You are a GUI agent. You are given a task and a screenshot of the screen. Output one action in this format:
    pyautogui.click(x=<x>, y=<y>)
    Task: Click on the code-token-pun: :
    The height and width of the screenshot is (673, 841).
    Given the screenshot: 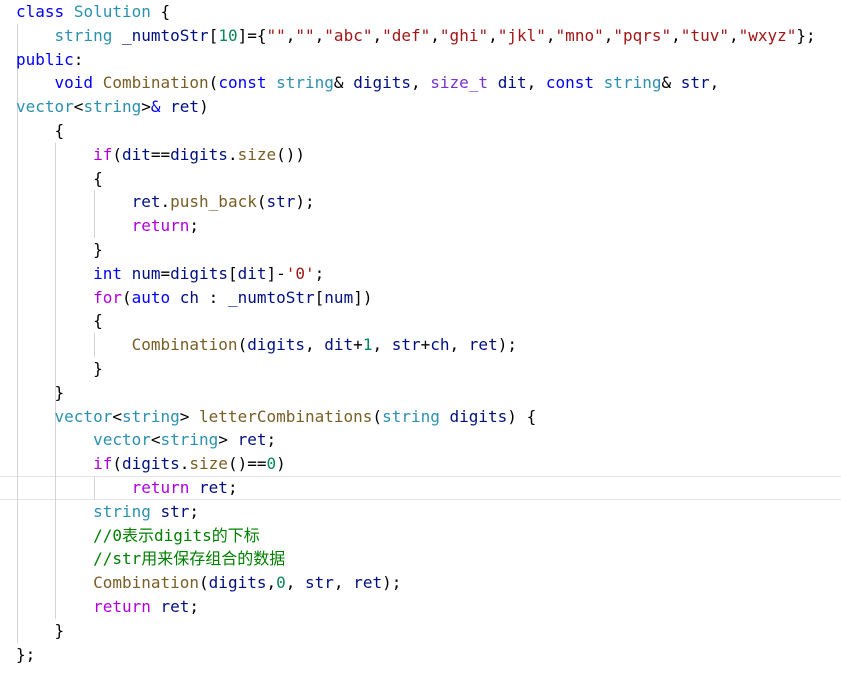 What is the action you would take?
    pyautogui.click(x=78, y=59)
    